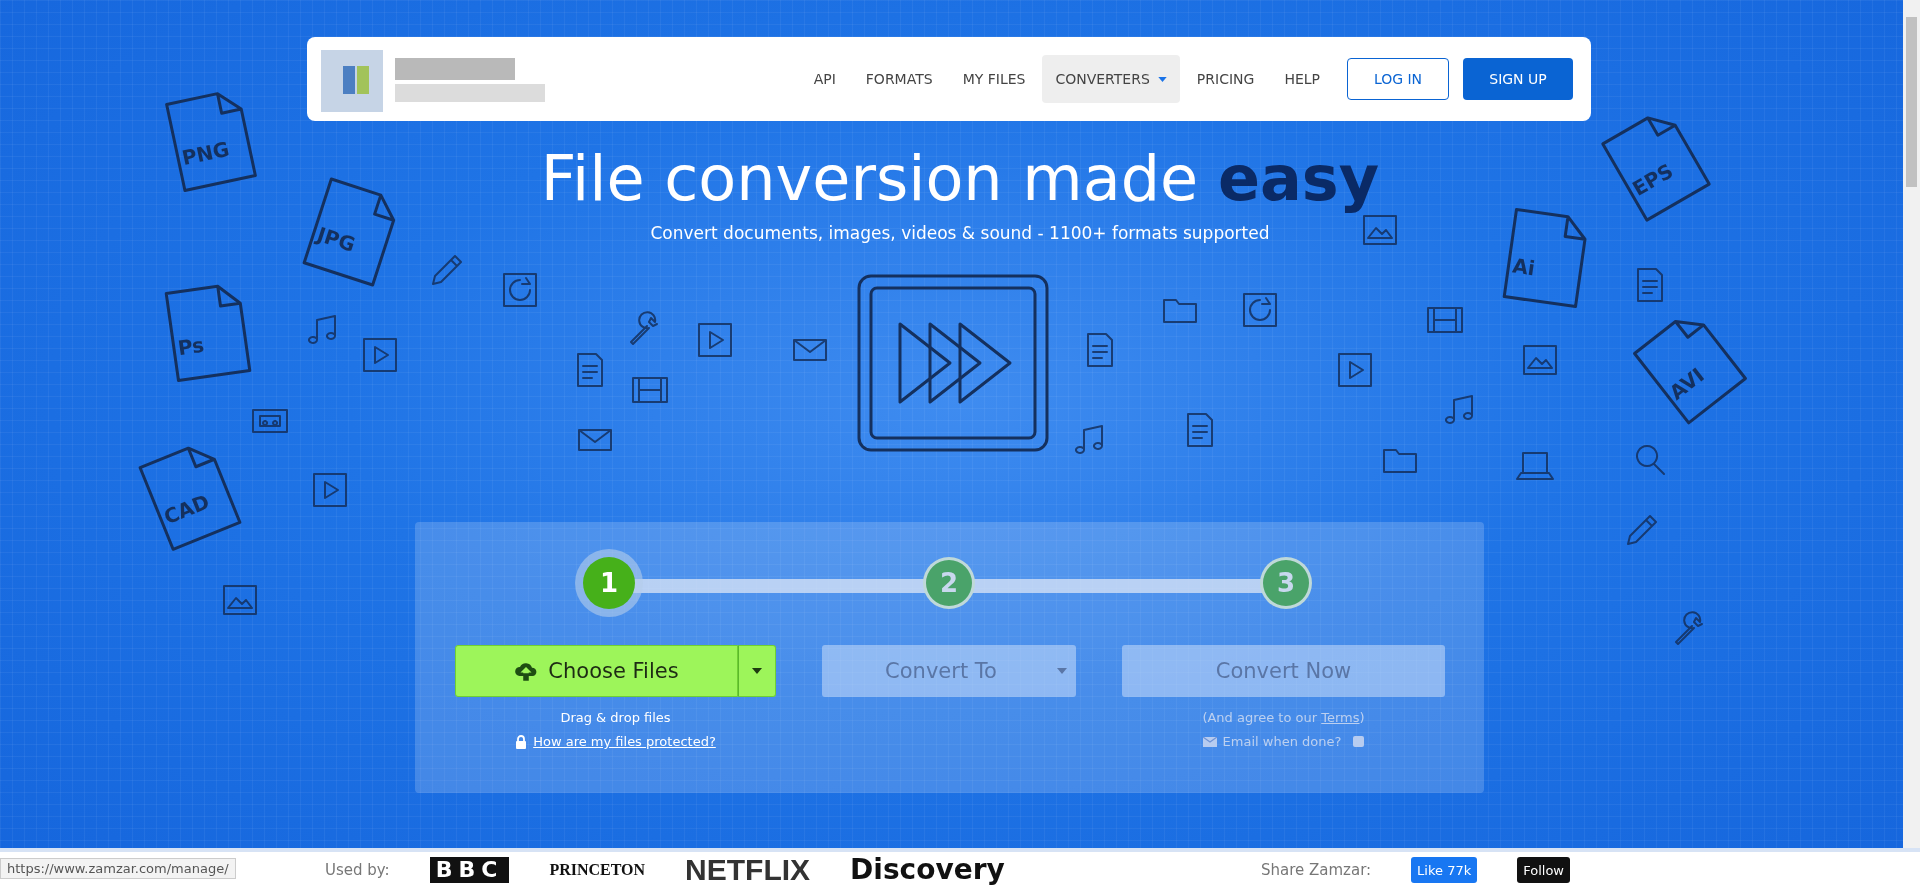 This screenshot has width=1920, height=888. What do you see at coordinates (615, 717) in the screenshot?
I see `drag-drop-hint: Drag & drop files` at bounding box center [615, 717].